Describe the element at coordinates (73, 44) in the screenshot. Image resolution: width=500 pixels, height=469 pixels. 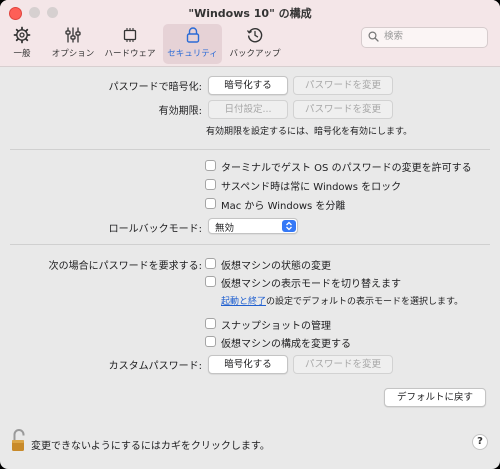
I see `tab-options: オプション` at that location.